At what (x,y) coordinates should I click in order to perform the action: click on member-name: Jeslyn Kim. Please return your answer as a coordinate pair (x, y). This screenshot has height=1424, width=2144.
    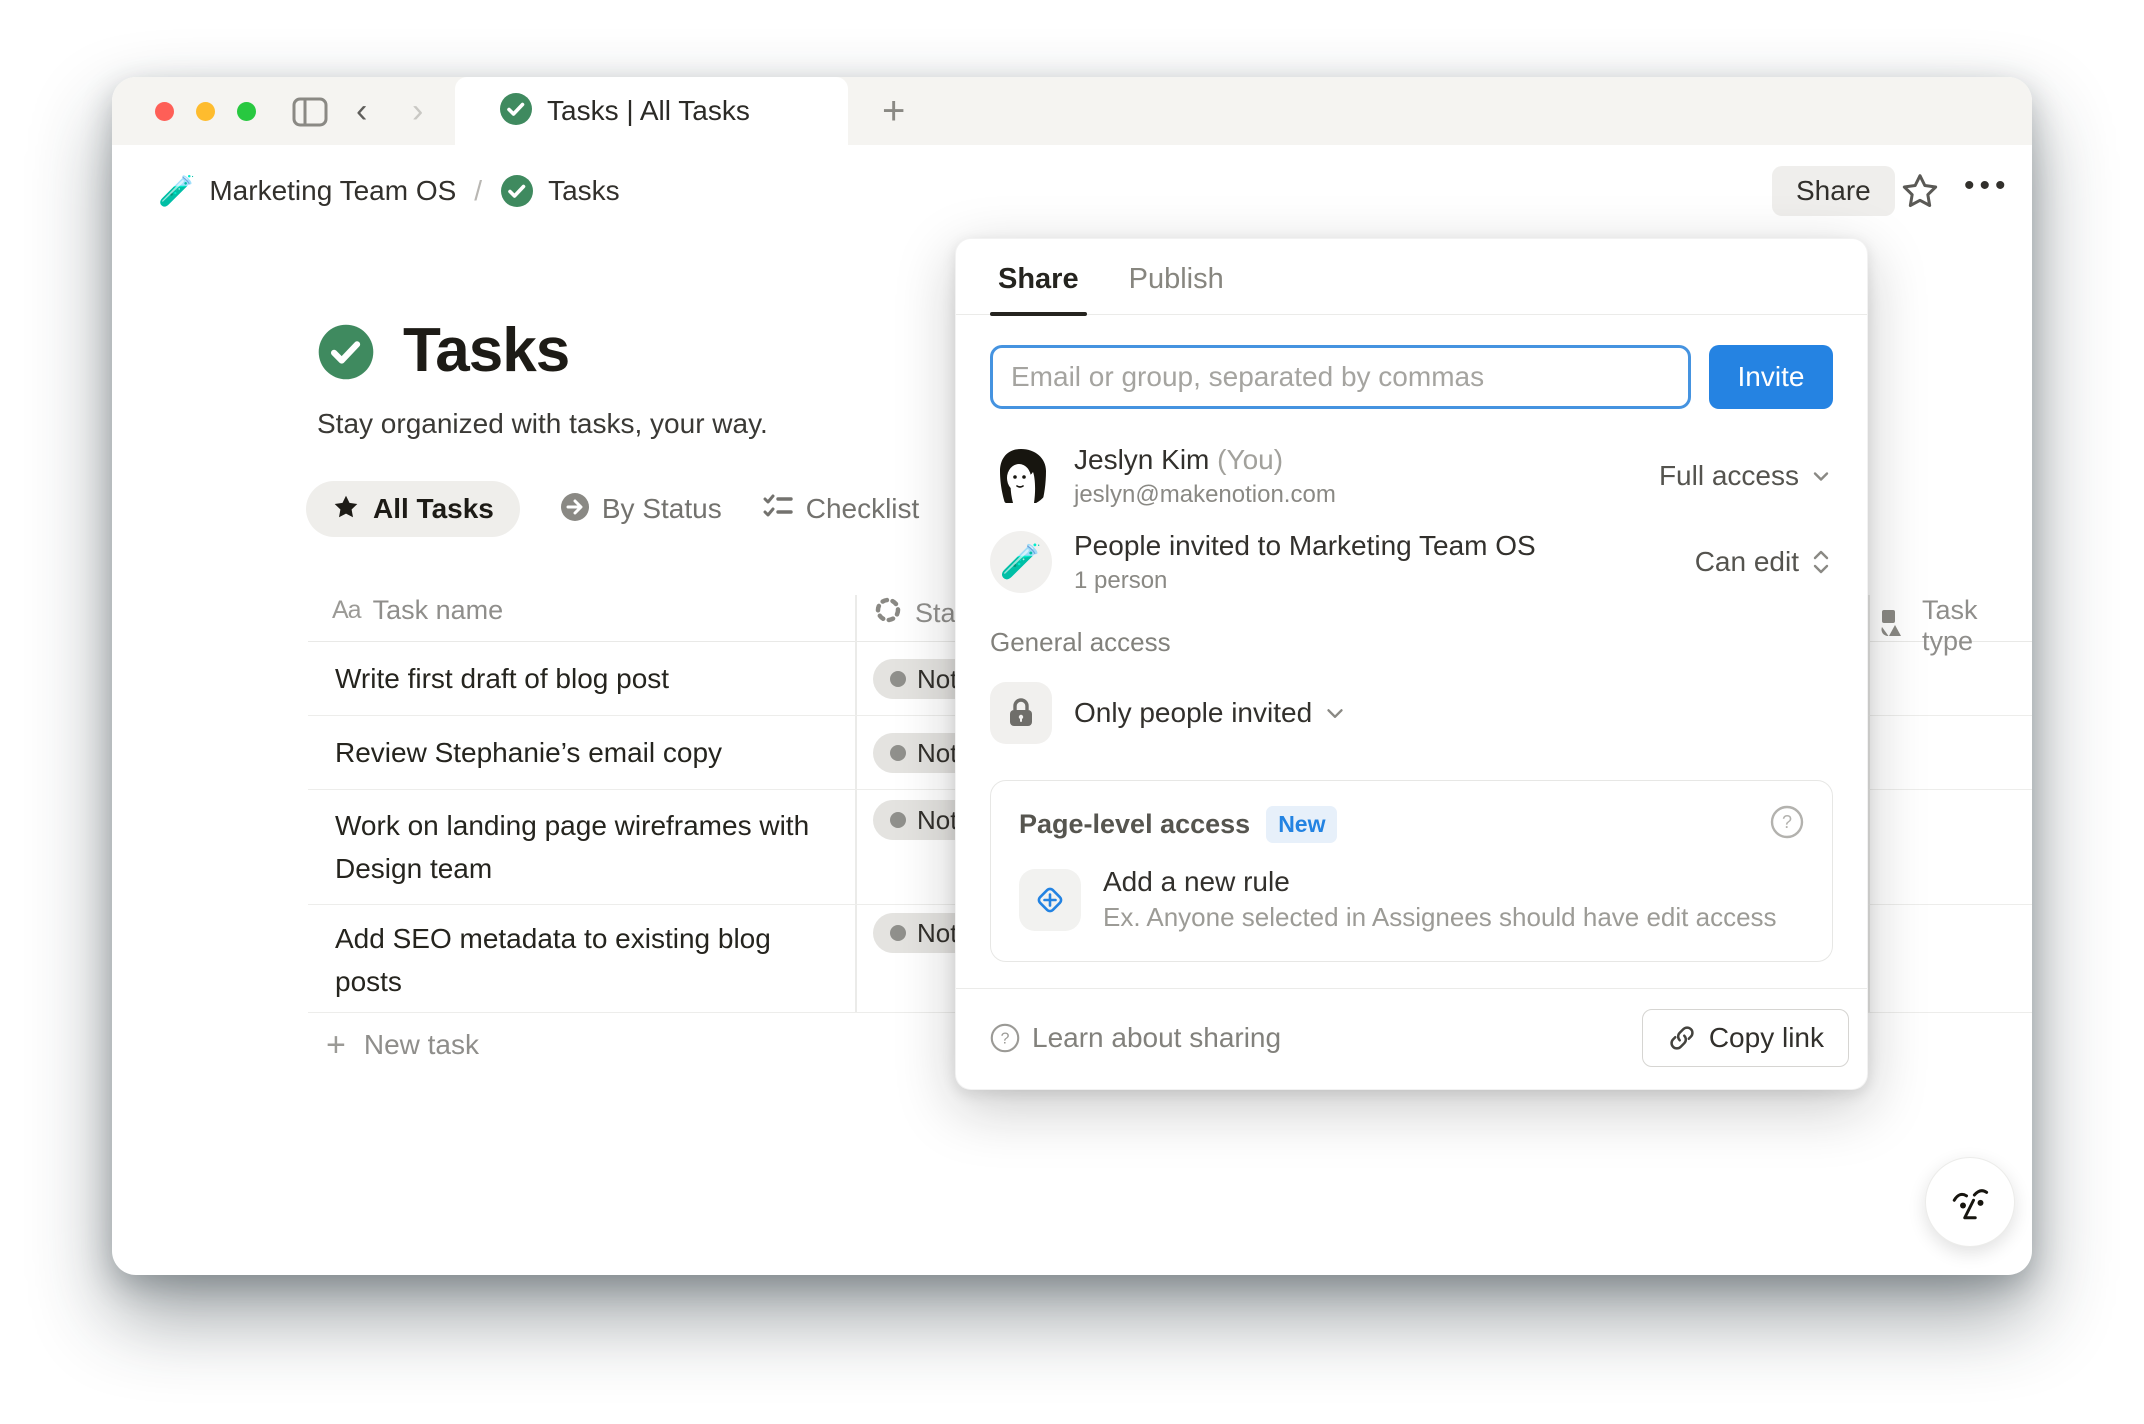
    Looking at the image, I should click on (1142, 459).